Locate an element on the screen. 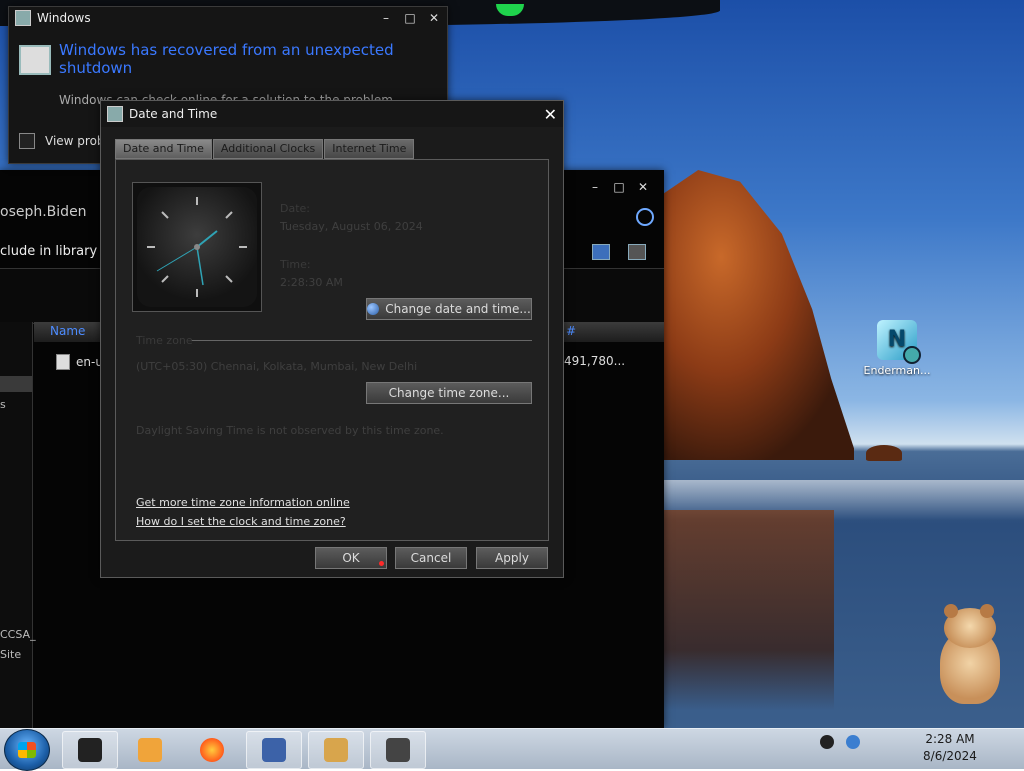 This screenshot has width=1024, height=771. media-player-icon is located at coordinates (150, 750).